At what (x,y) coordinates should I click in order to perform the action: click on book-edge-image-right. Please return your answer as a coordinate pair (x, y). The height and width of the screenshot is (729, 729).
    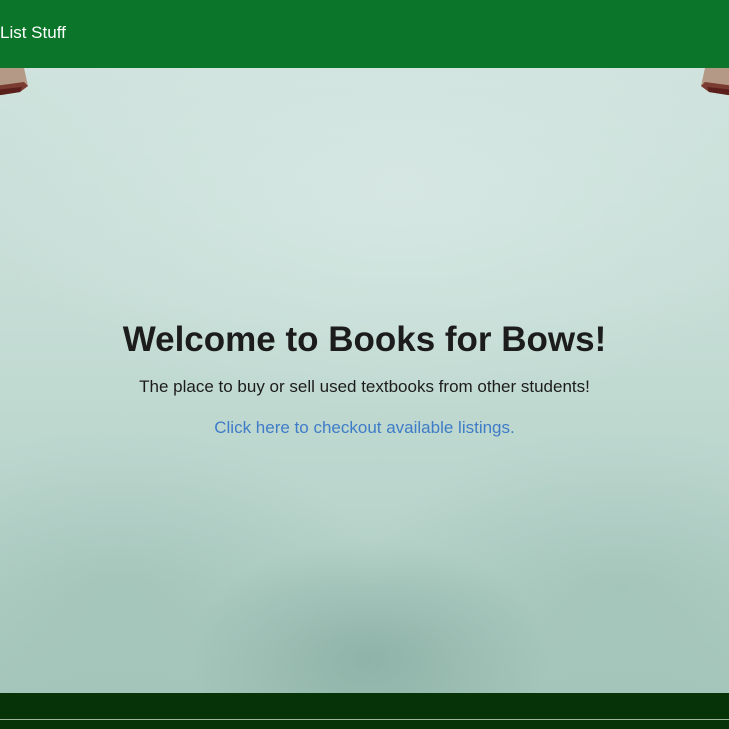
    Looking at the image, I should click on (715, 82).